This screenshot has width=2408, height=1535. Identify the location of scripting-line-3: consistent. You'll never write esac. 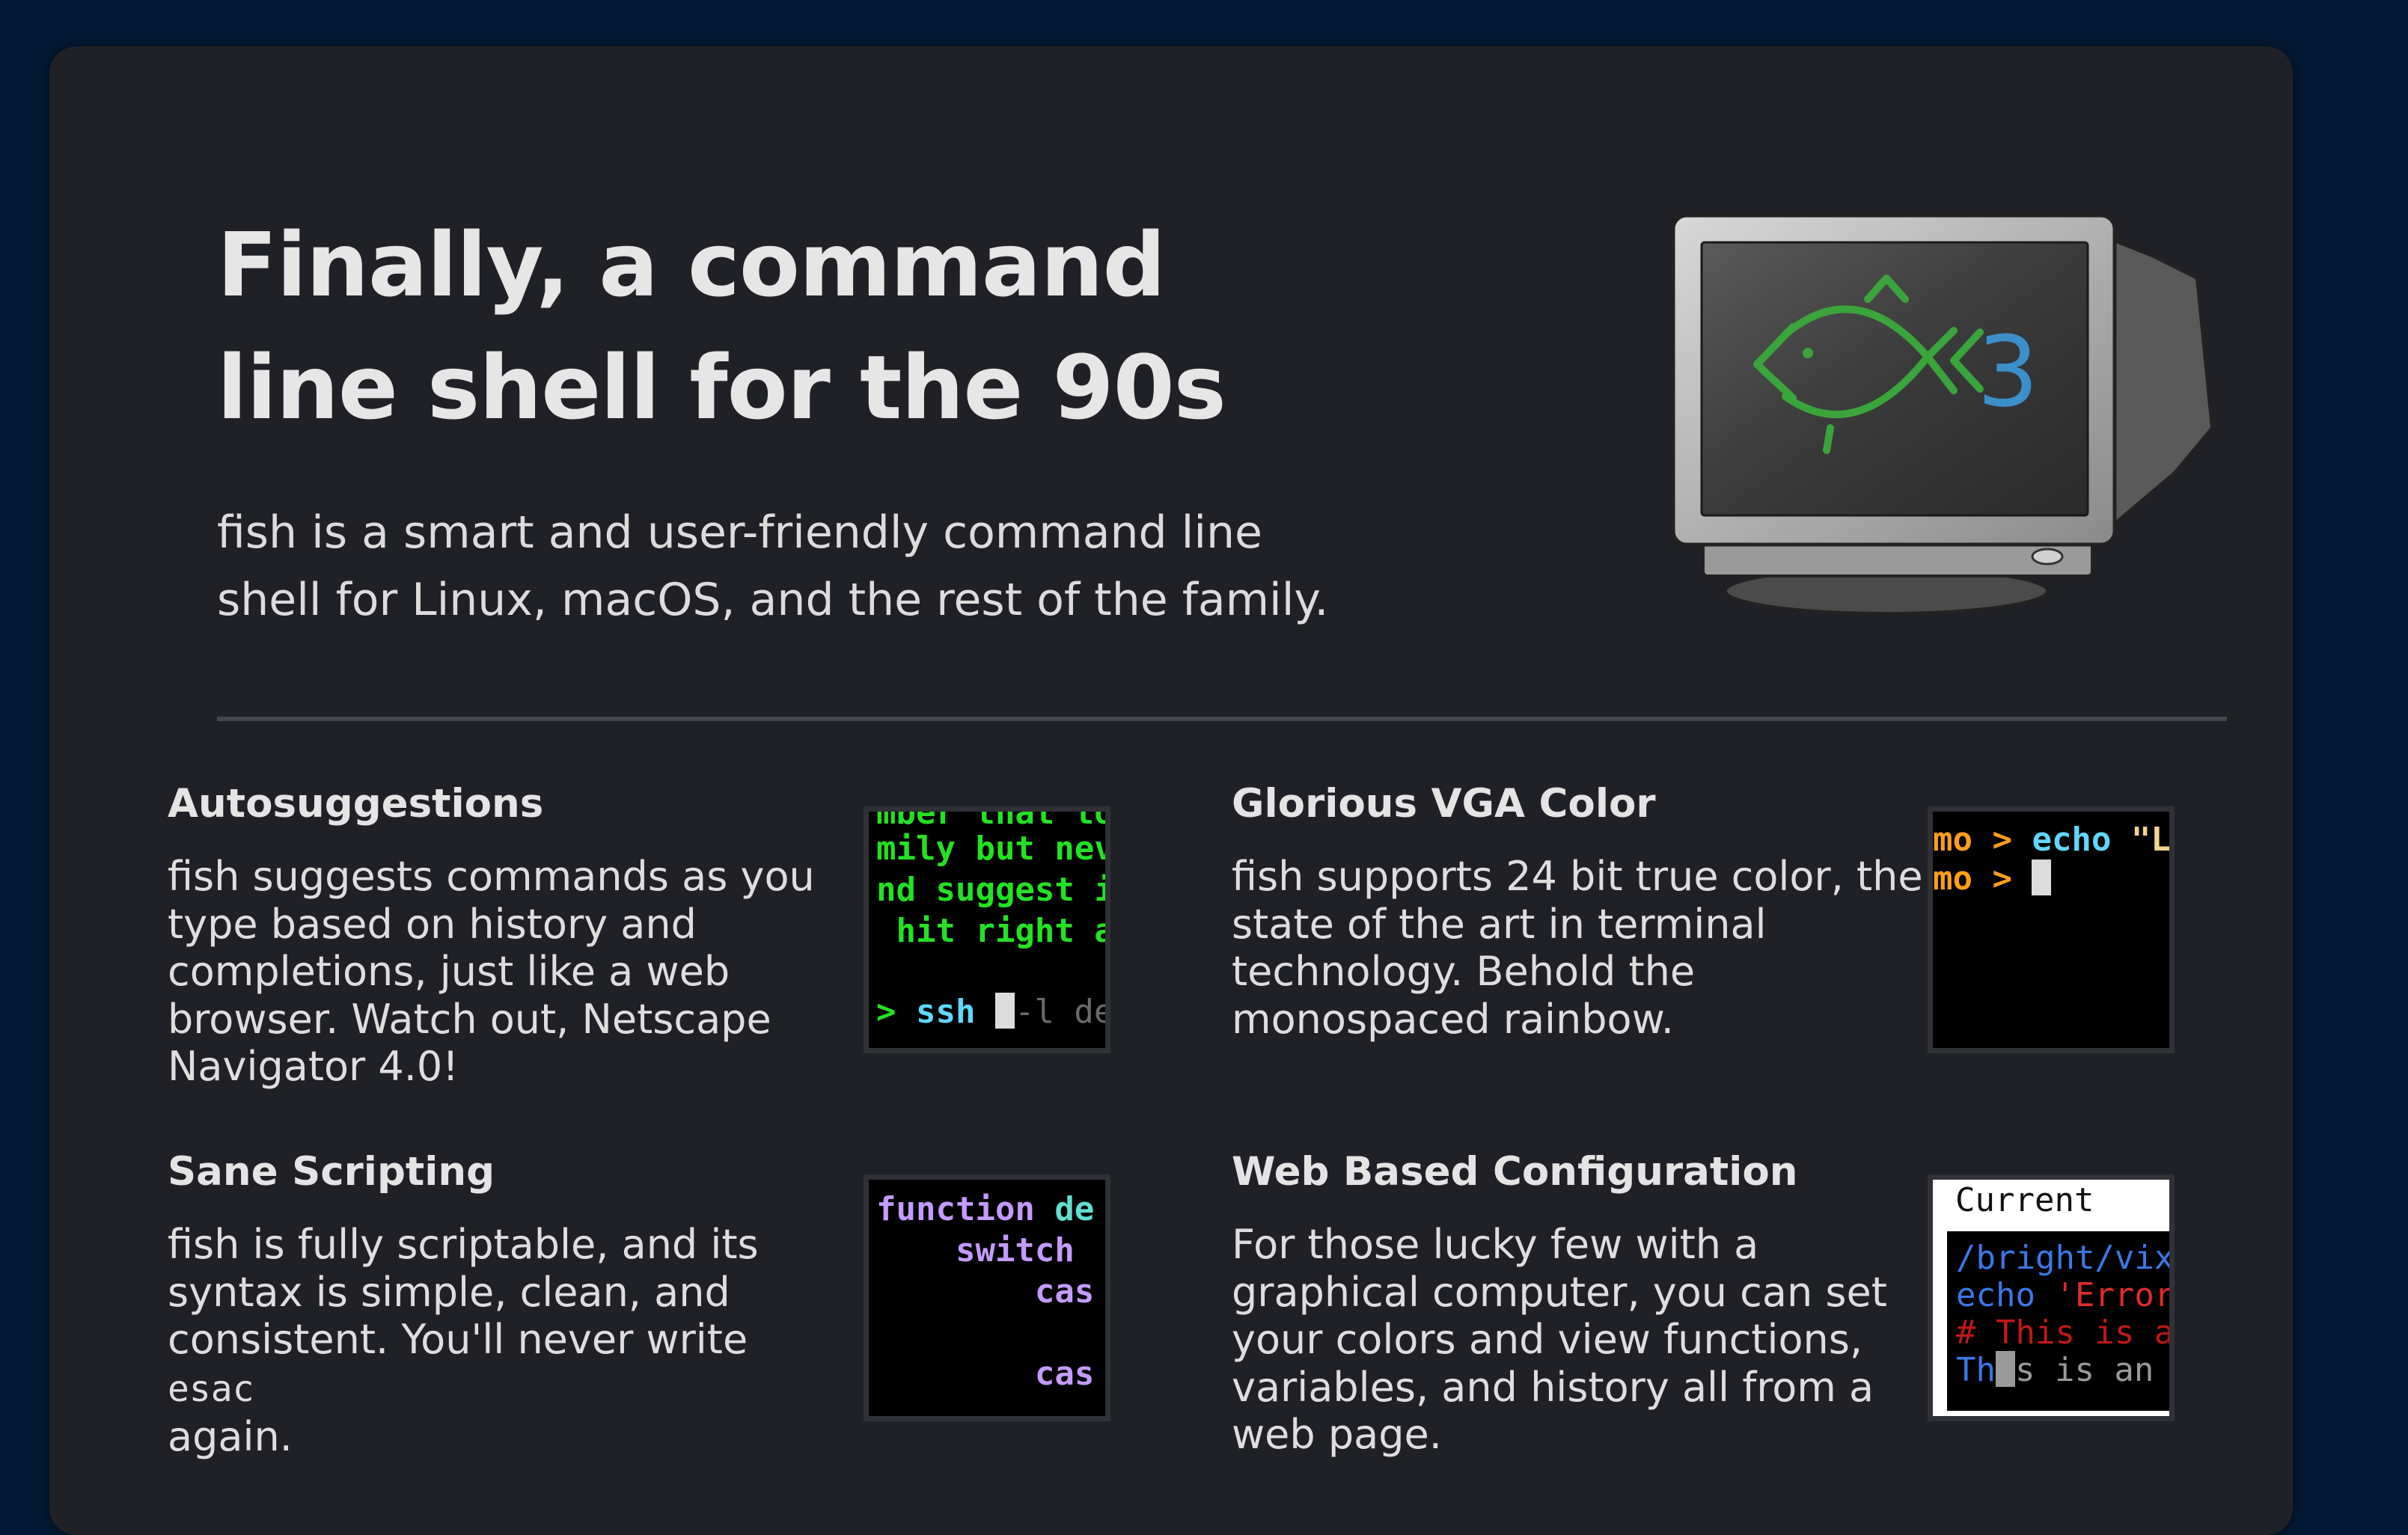
(504, 1364).